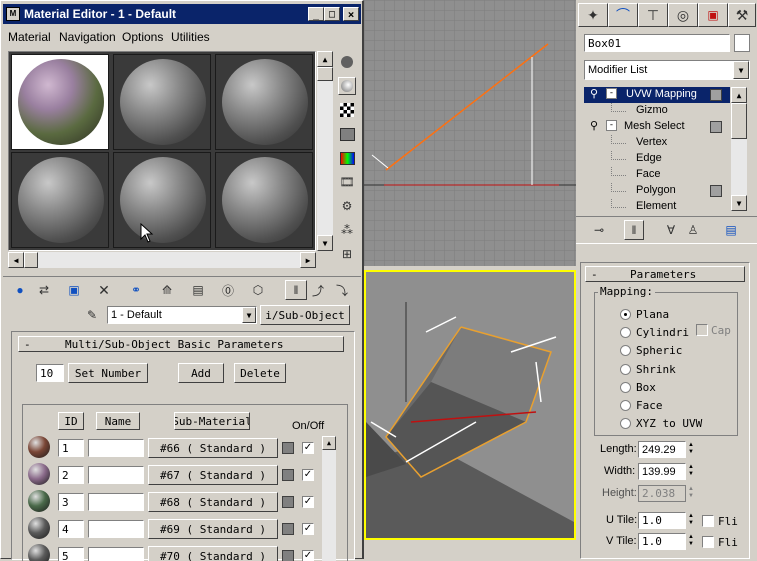  I want to click on width-spinner: ▲ ▼, so click(691, 471).